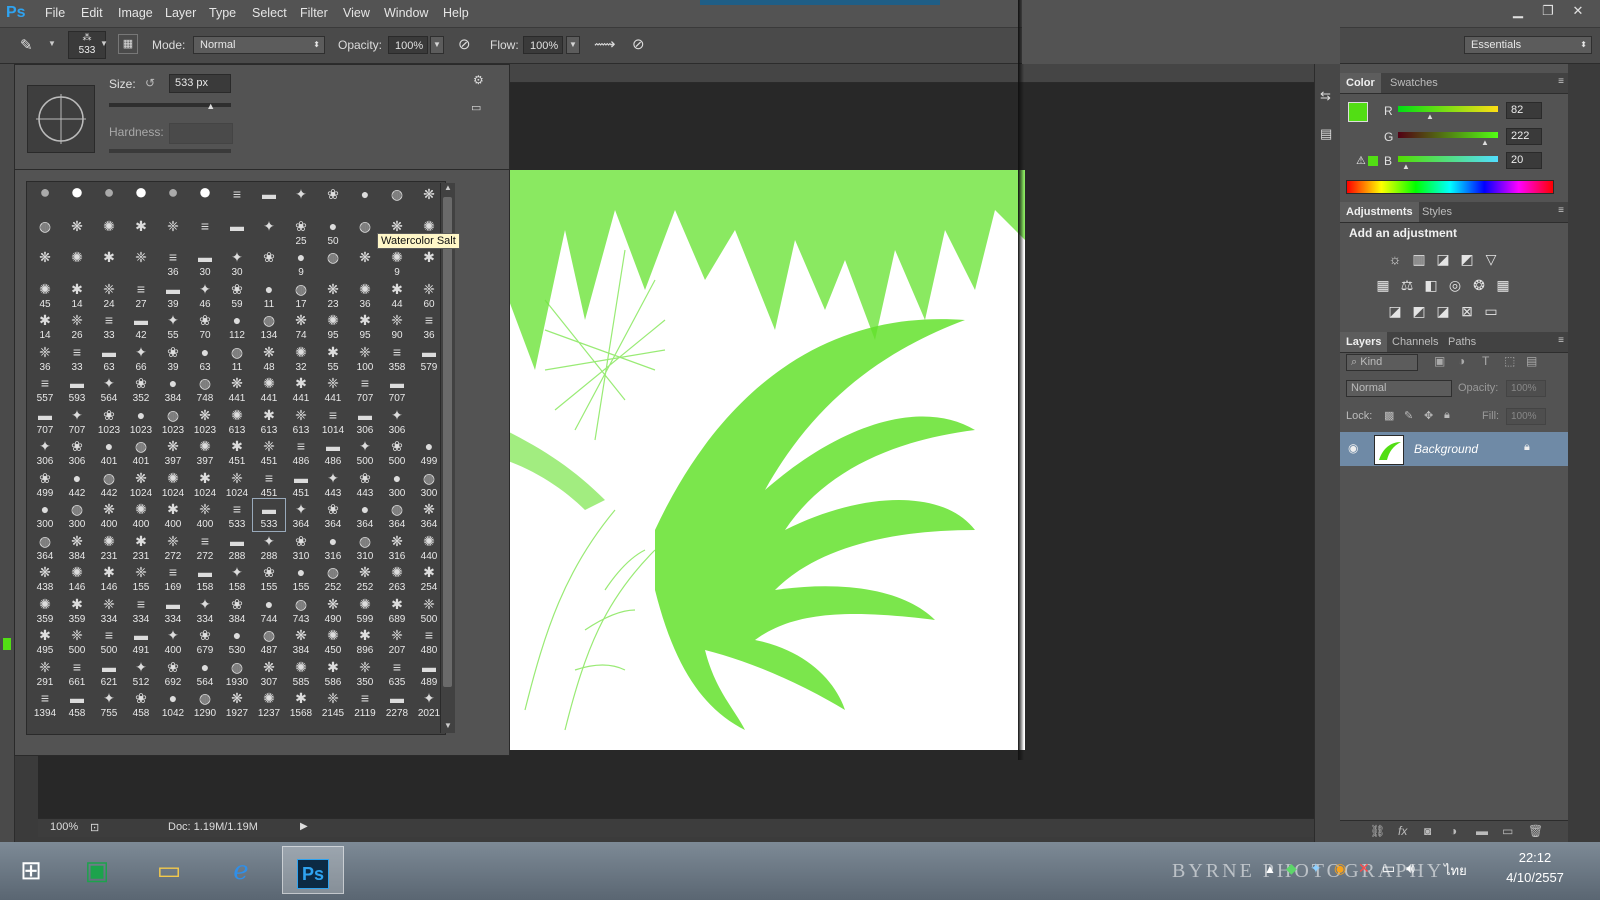 The image size is (1600, 900). Describe the element at coordinates (1448, 113) in the screenshot. I see `red-slider: ▲` at that location.